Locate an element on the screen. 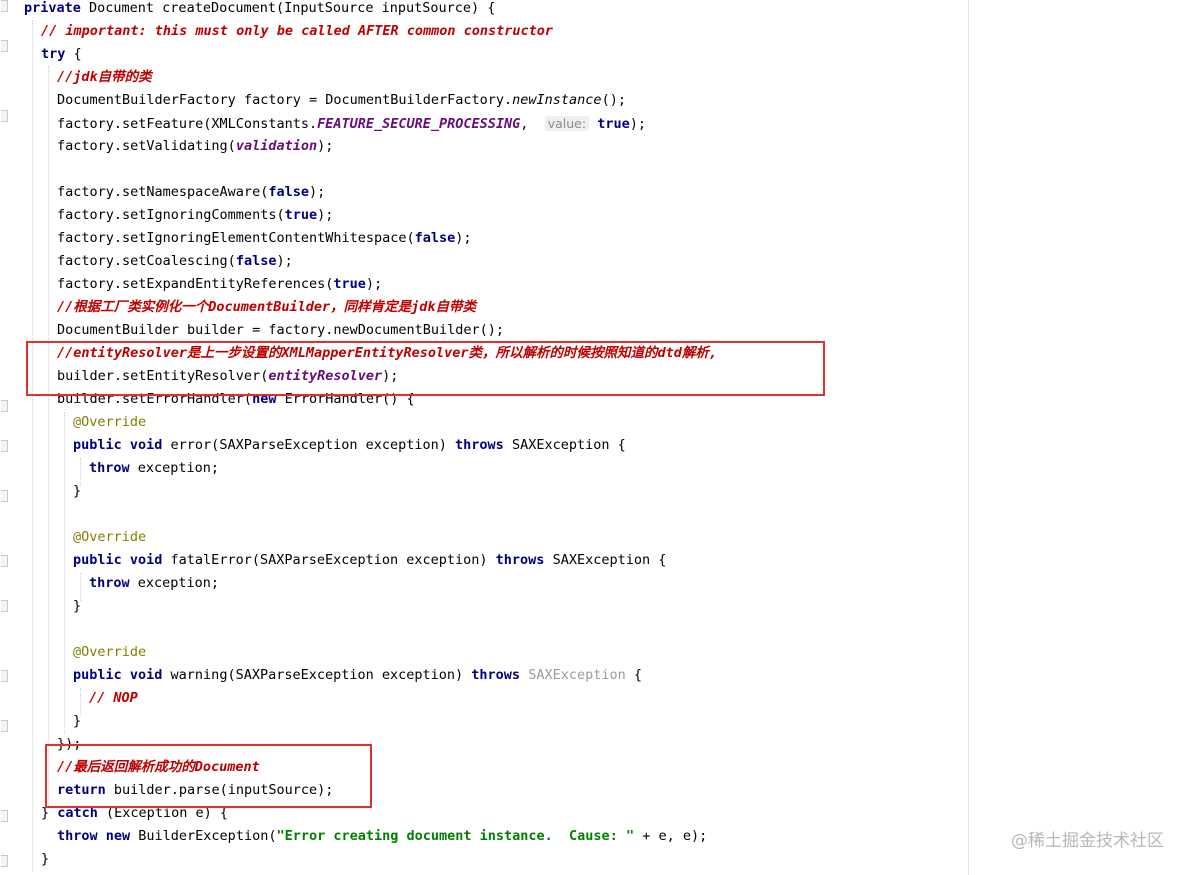 The width and height of the screenshot is (1188, 875). code-token: // NOP is located at coordinates (113, 698).